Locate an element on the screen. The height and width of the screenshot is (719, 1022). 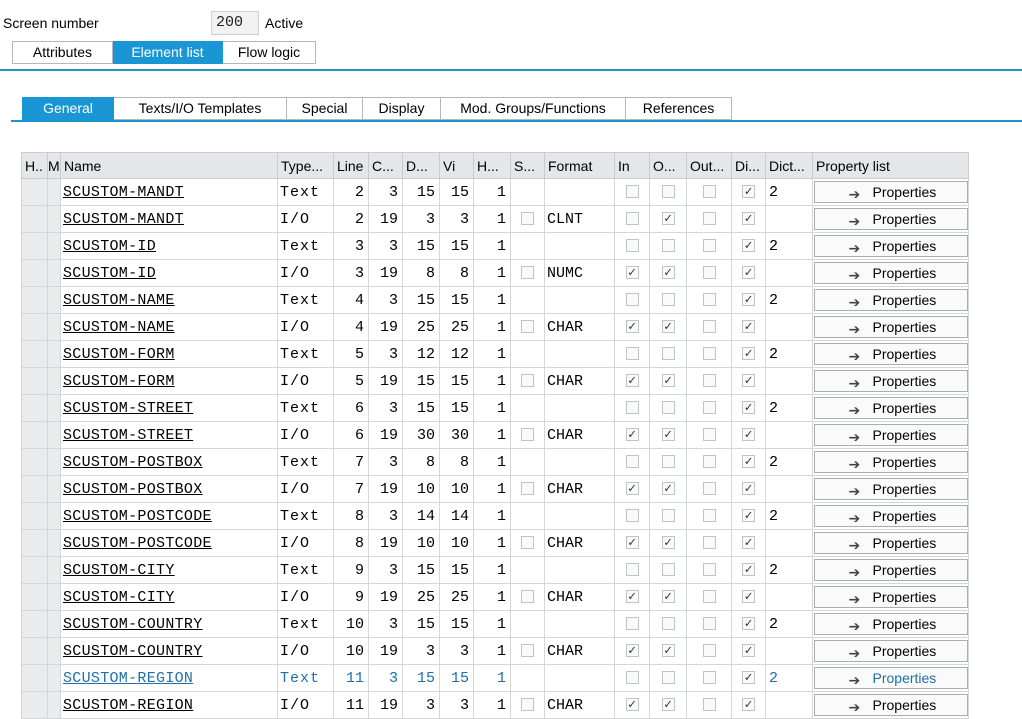
element-name: SCUSTOM-STREET is located at coordinates (169, 408).